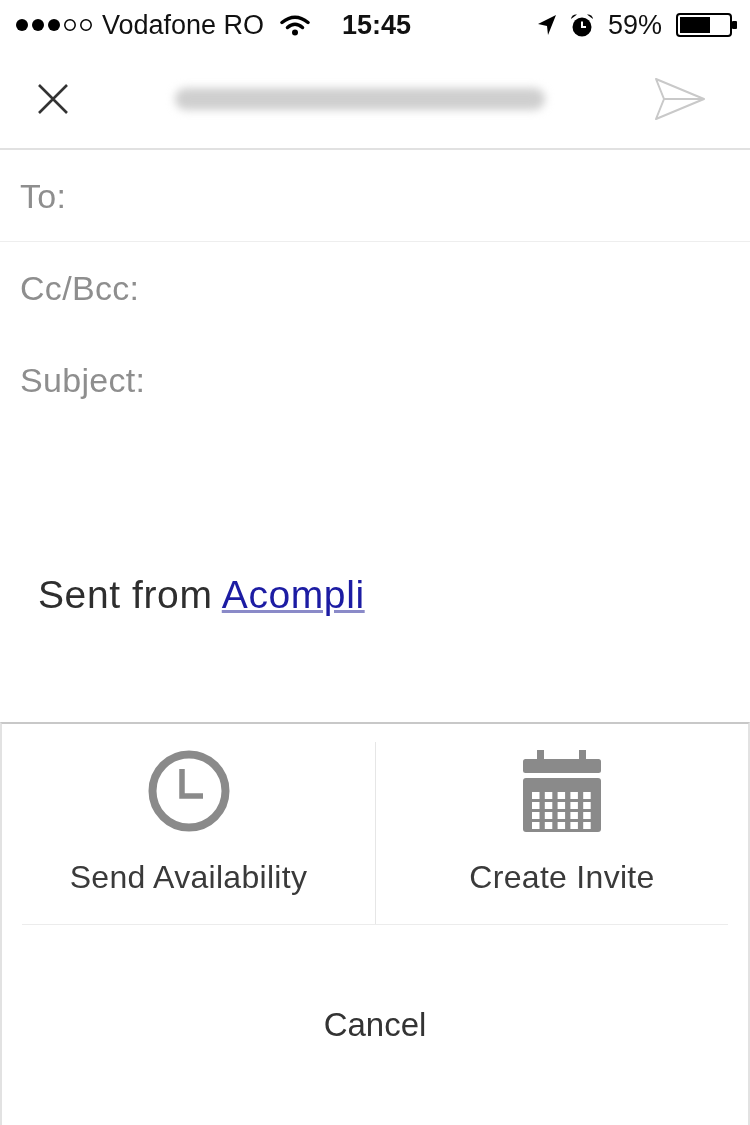 The height and width of the screenshot is (1125, 750). What do you see at coordinates (707, 25) in the screenshot?
I see `battery-icon` at bounding box center [707, 25].